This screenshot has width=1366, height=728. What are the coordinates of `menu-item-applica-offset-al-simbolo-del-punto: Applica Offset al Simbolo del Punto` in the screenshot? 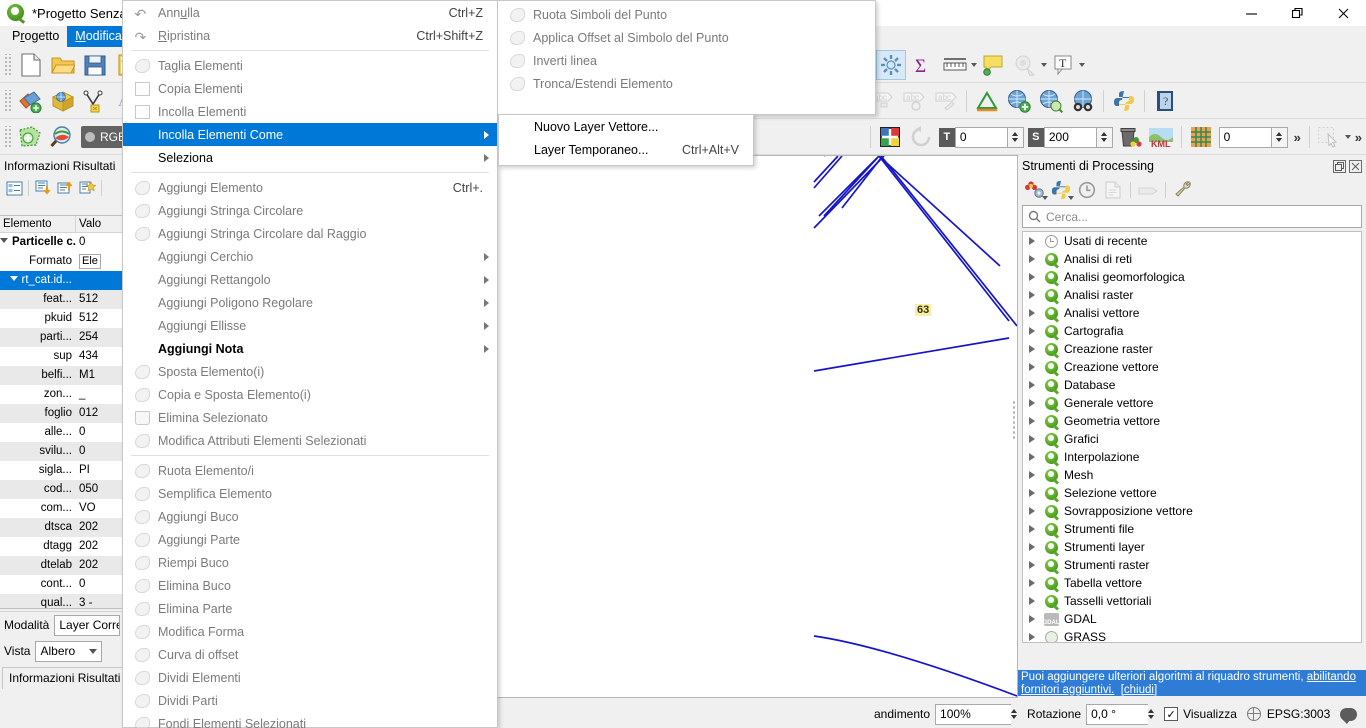 It's located at (686, 37).